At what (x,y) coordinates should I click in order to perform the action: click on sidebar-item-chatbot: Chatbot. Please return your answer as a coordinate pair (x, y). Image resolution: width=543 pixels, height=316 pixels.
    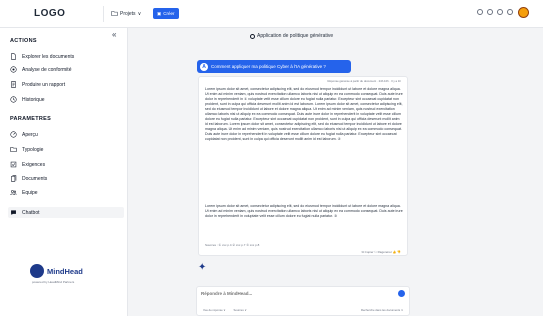
    Looking at the image, I should click on (66, 212).